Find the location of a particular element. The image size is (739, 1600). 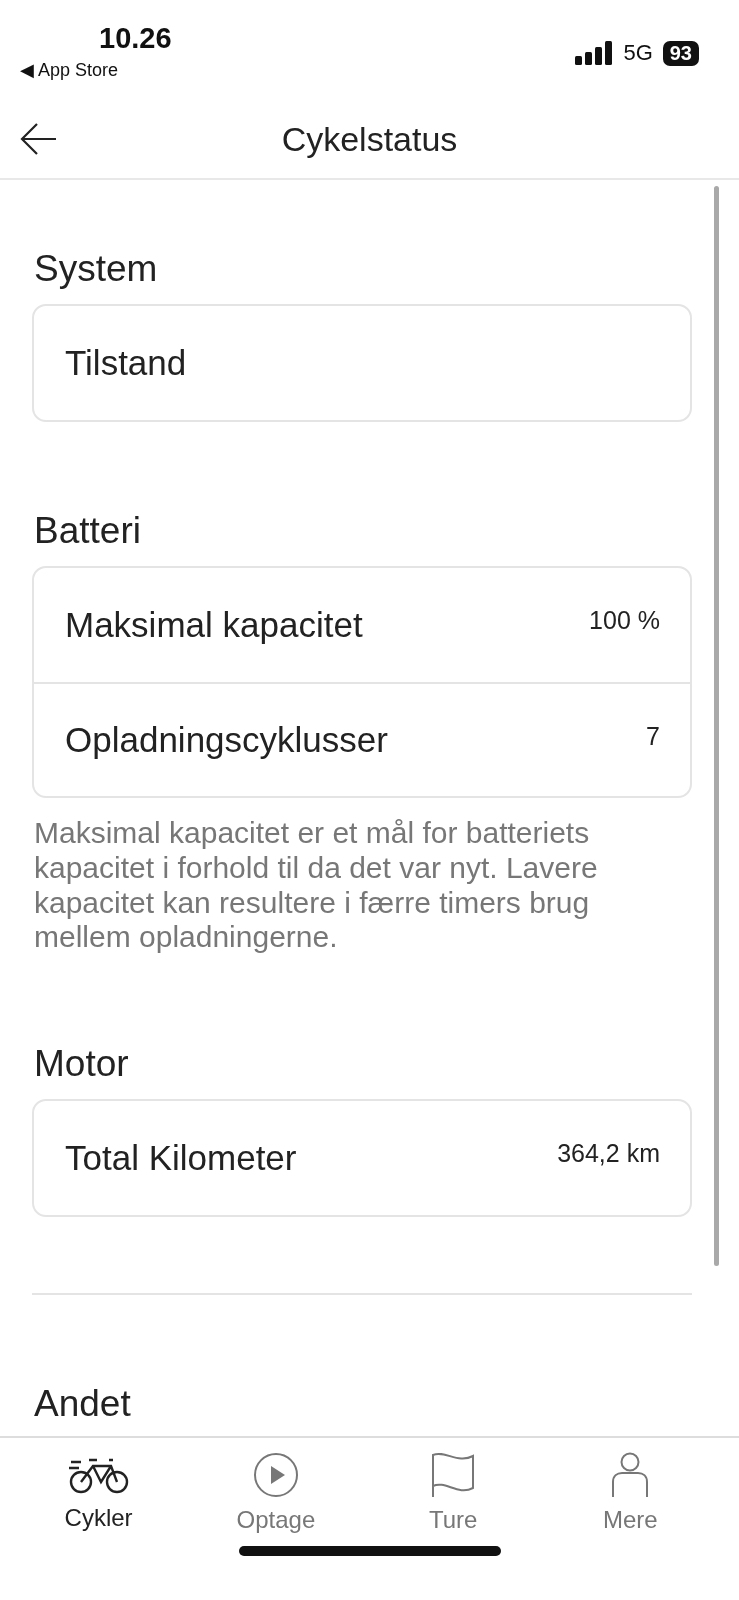

person-icon is located at coordinates (630, 1475).